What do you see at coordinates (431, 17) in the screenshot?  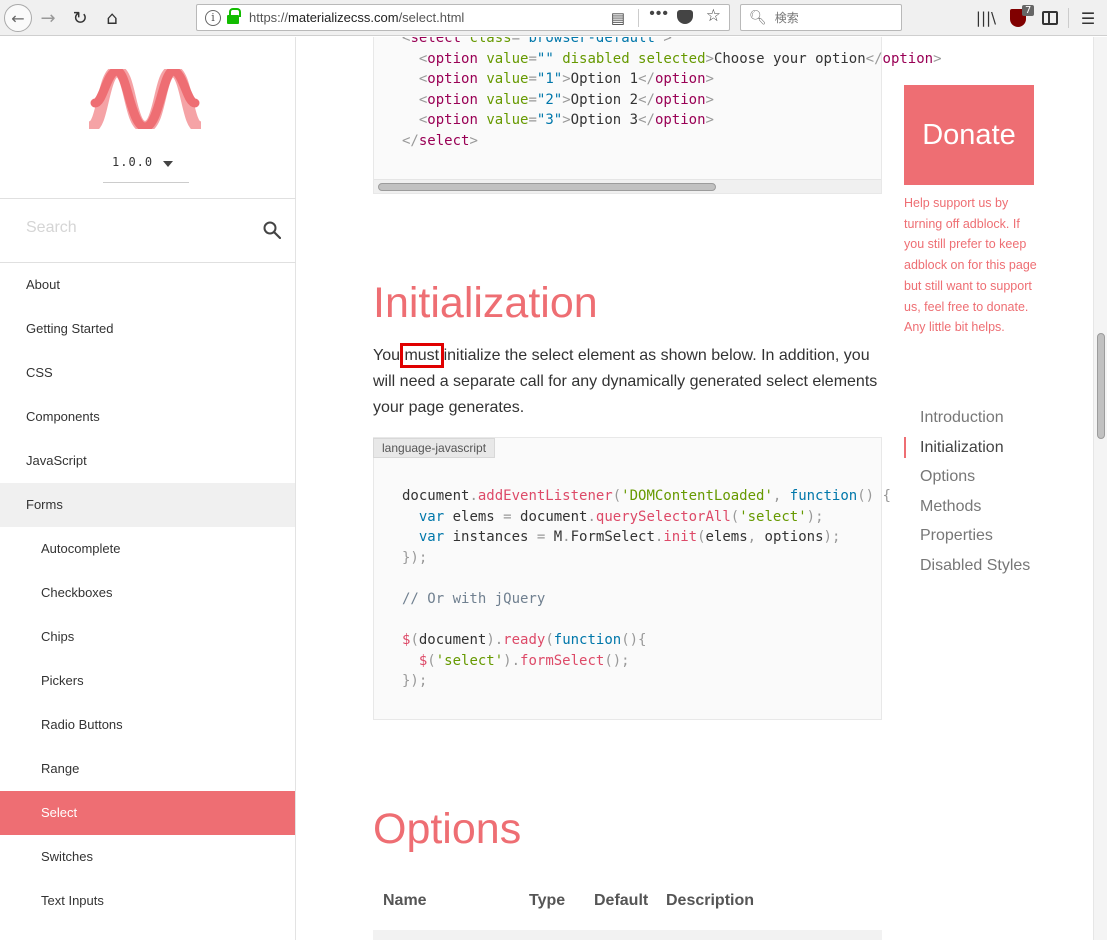 I see `url-path: /select.html` at bounding box center [431, 17].